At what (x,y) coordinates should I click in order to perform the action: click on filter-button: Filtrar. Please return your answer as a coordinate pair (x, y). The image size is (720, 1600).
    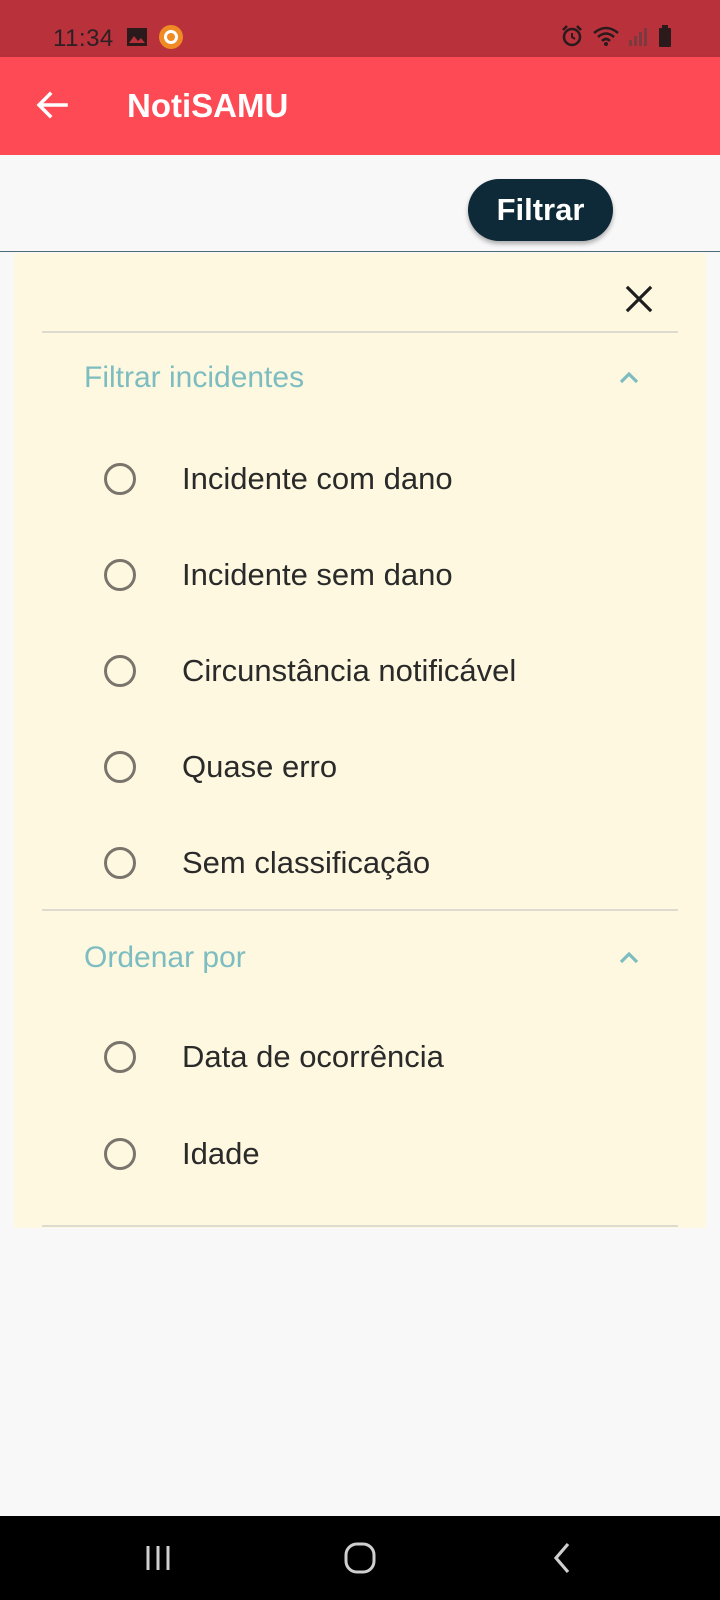
    Looking at the image, I should click on (540, 210).